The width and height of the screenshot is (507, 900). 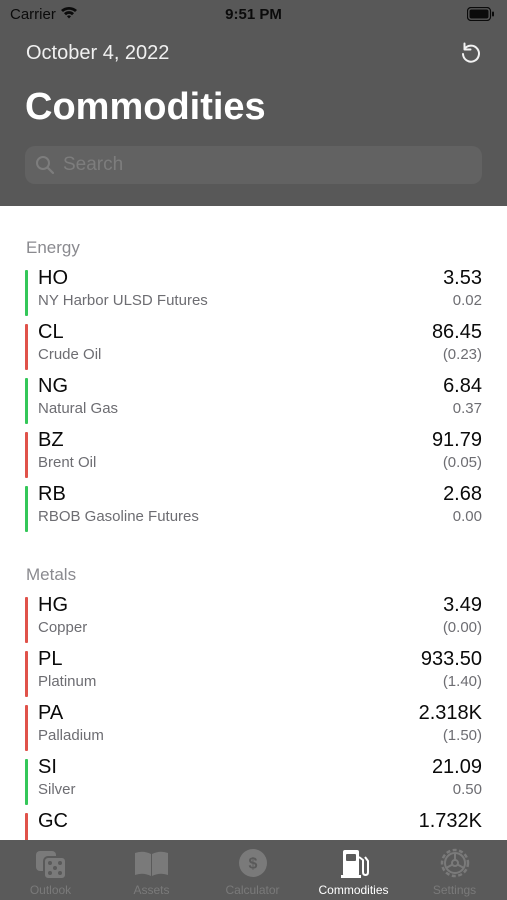 I want to click on commodity-price: 91.79, so click(x=456, y=440).